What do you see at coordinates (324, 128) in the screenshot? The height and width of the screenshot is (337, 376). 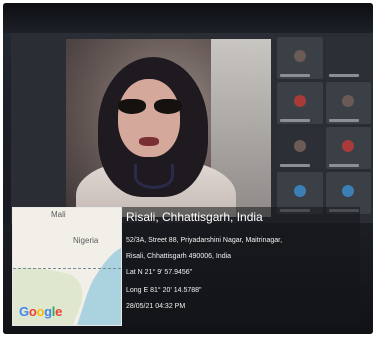 I see `participant-tile-grid` at bounding box center [324, 128].